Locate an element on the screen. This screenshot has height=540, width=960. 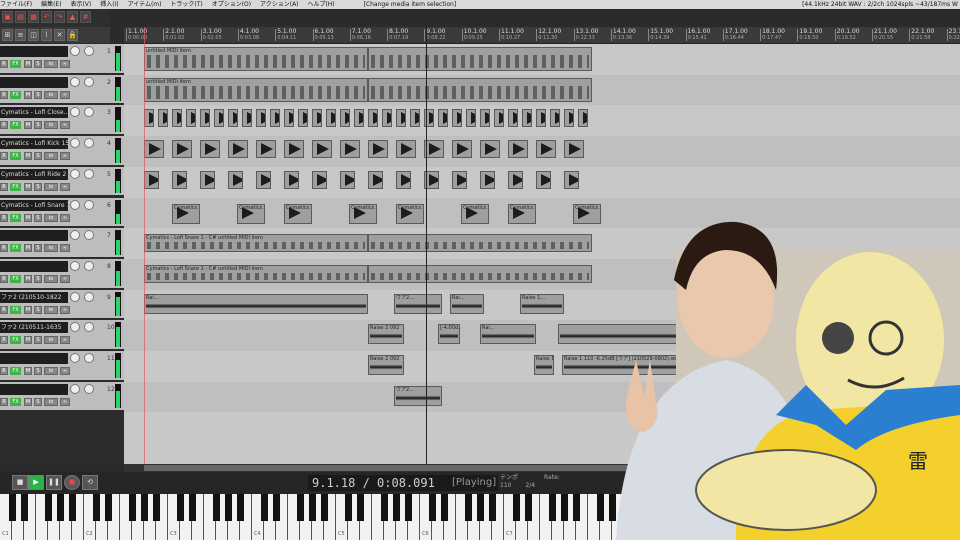
menu-help: ヘルプ(H) is located at coordinates (320, 4).